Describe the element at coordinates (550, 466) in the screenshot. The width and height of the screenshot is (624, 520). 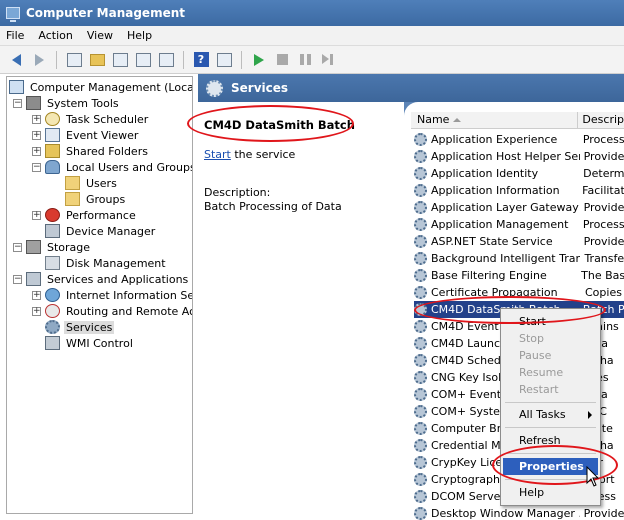
I see `menu-item-properties: Properties` at that location.